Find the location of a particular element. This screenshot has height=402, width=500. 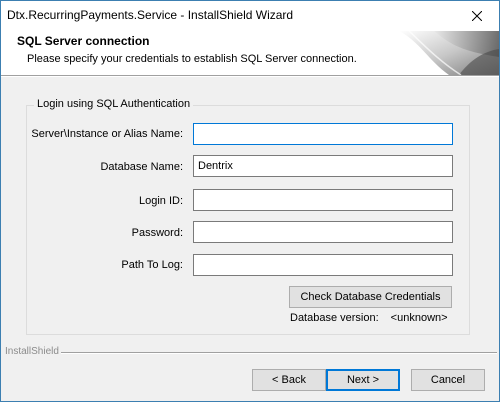

next-button: Next > is located at coordinates (363, 380).